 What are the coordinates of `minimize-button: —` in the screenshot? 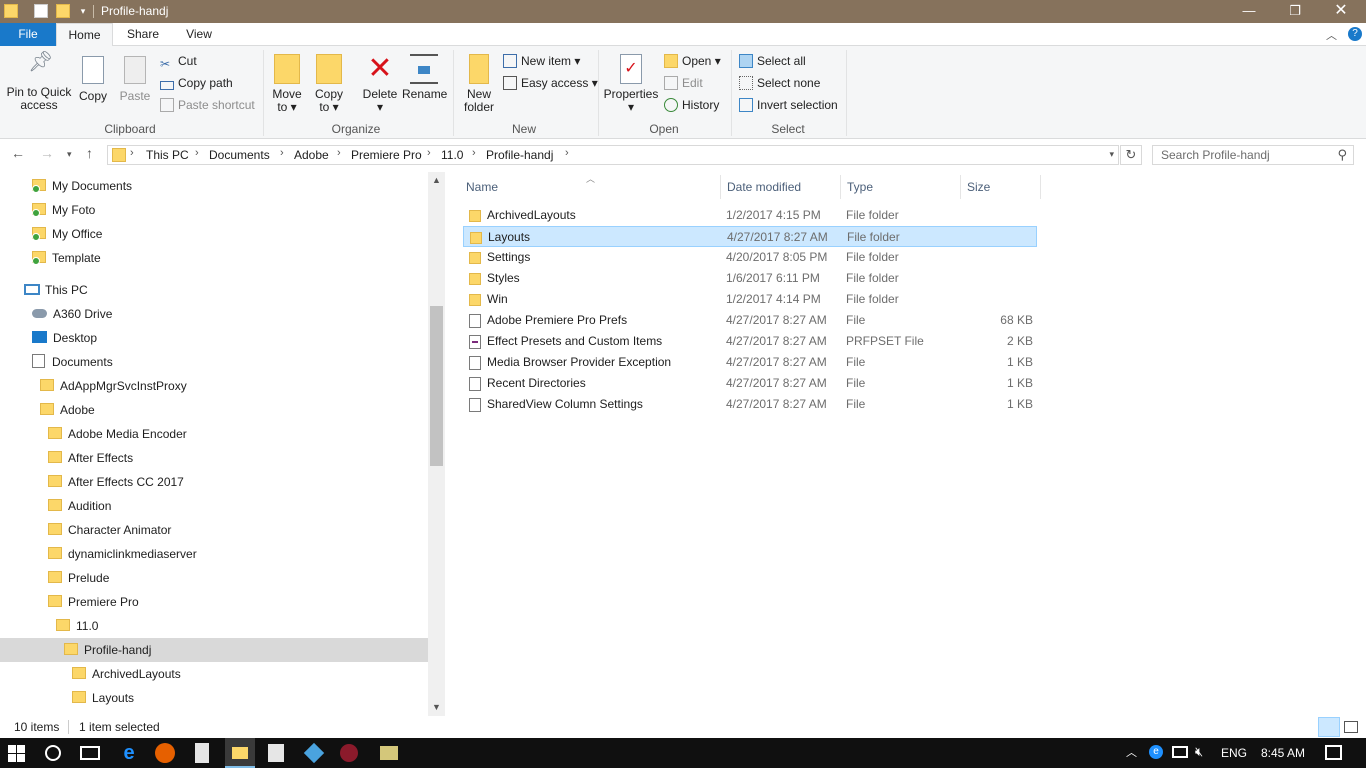 It's located at (1249, 11).